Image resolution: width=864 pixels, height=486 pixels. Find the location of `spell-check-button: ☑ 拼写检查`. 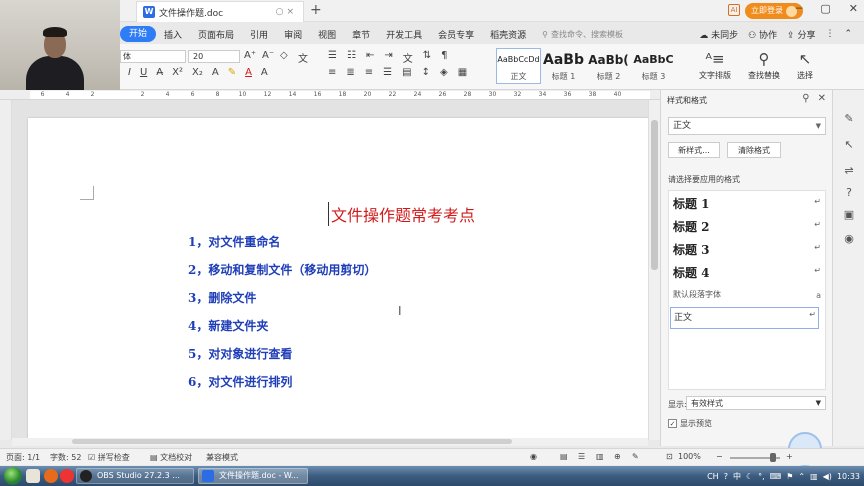

spell-check-button: ☑ 拼写检查 is located at coordinates (109, 457).